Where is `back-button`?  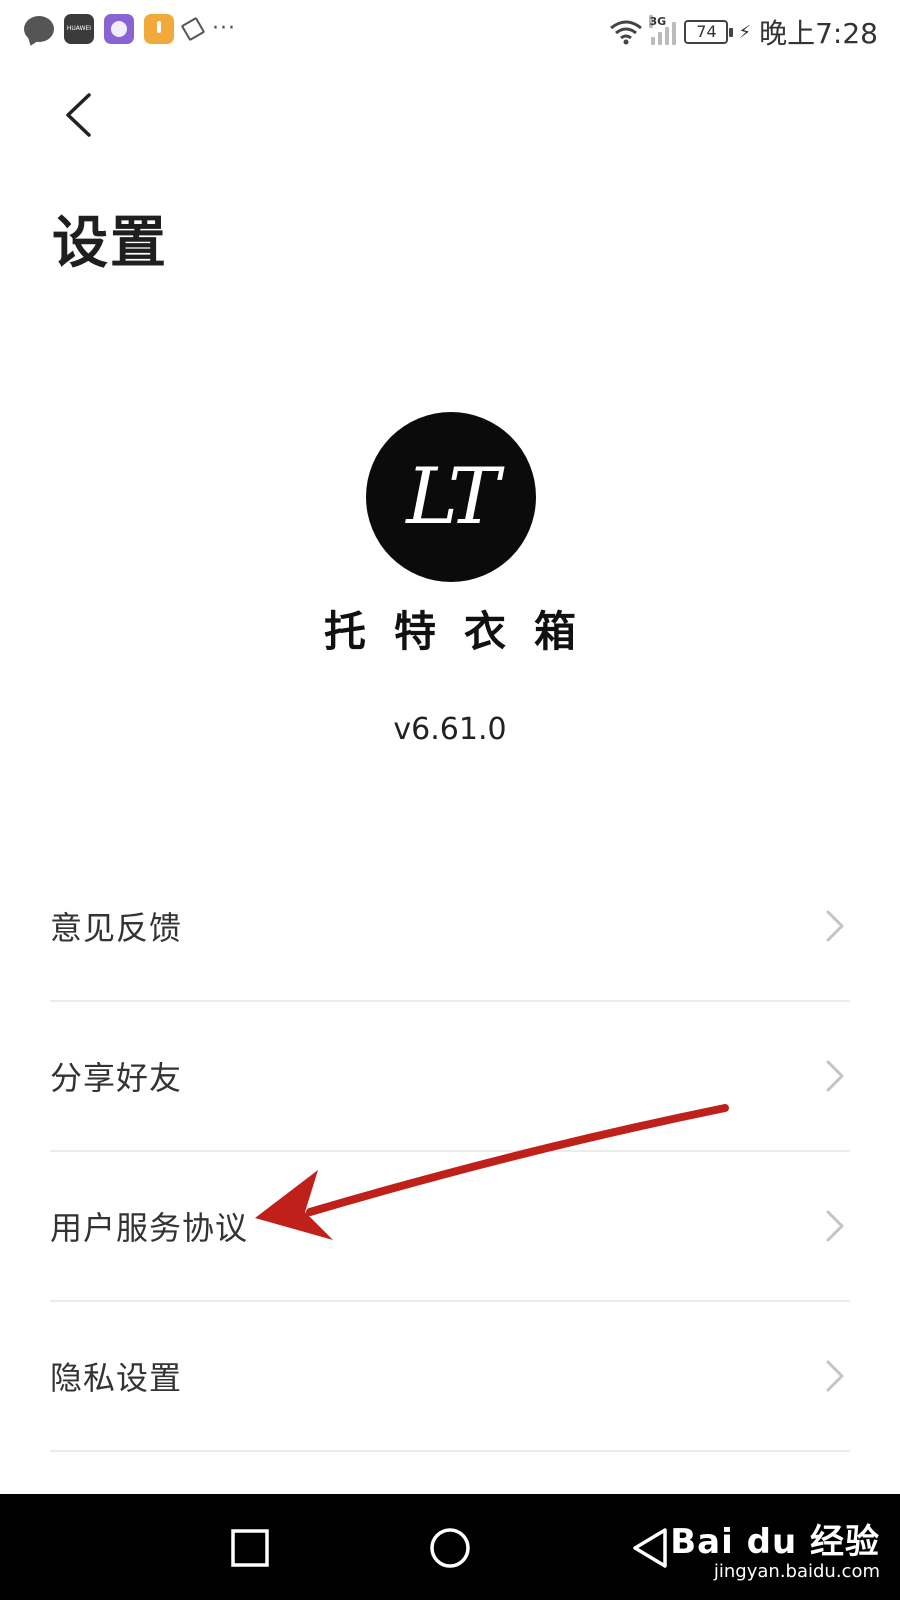 back-button is located at coordinates (78, 115).